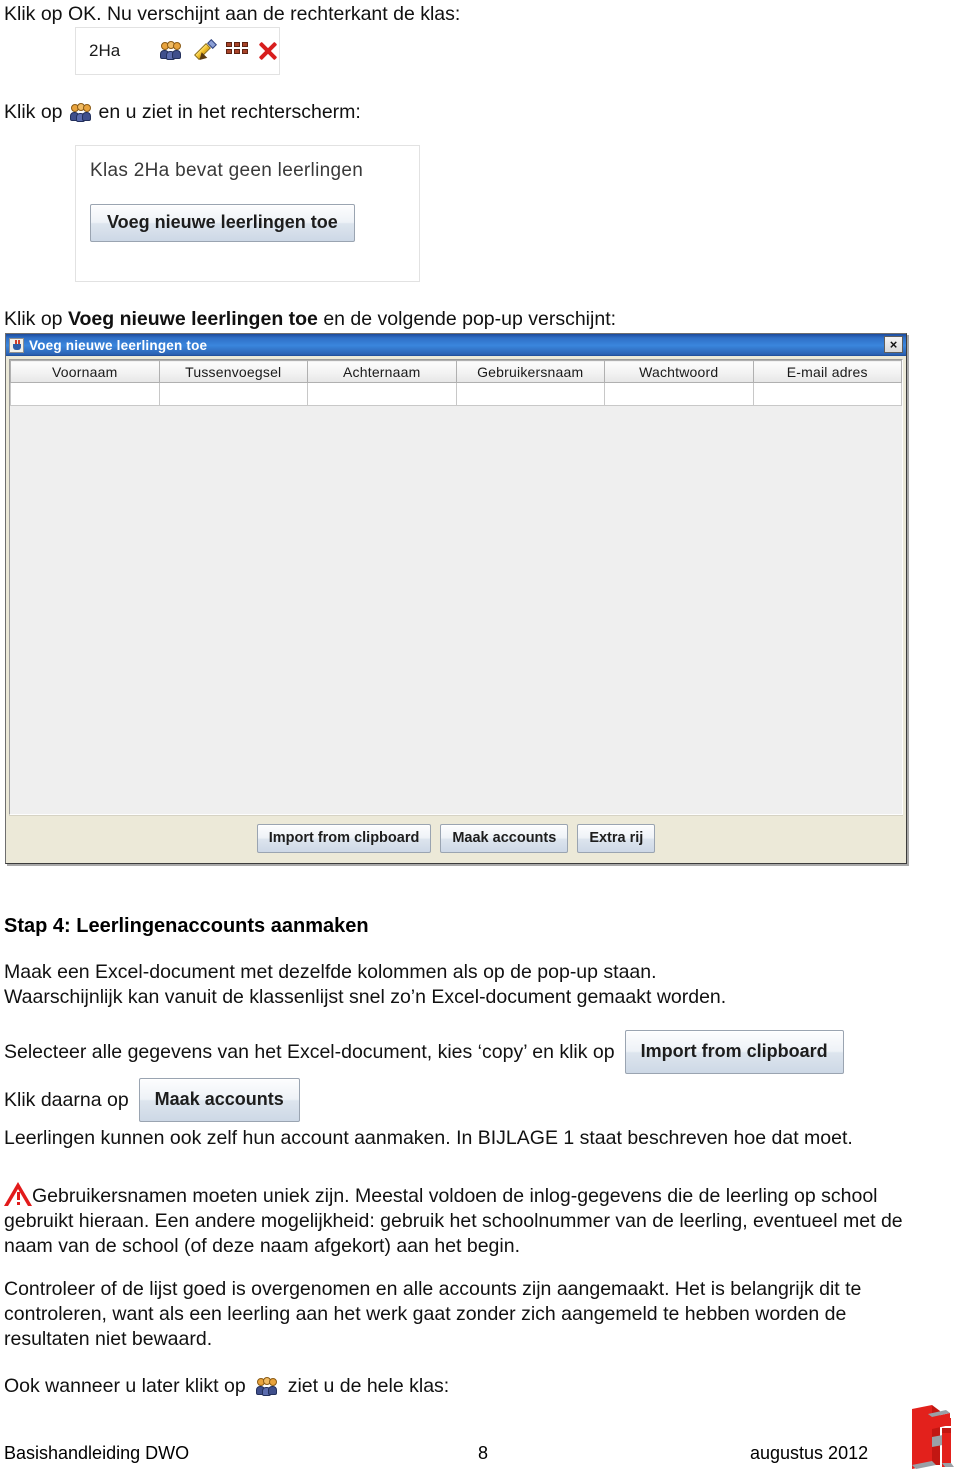  What do you see at coordinates (456, 345) in the screenshot?
I see `popup-titlebar: Voeg nieuwe leerlingen toe ×` at bounding box center [456, 345].